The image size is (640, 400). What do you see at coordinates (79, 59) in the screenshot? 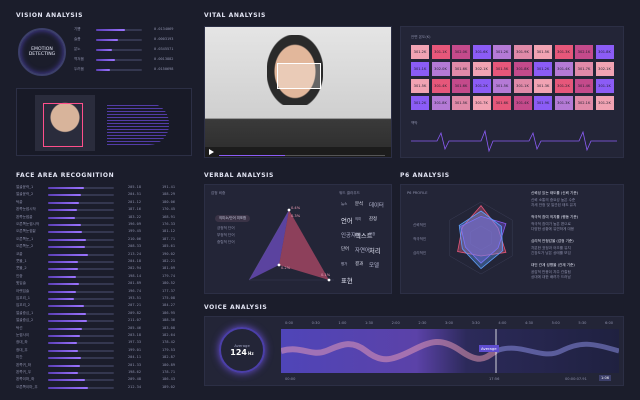
I see `emotion-label: 역겨움` at bounding box center [79, 59].